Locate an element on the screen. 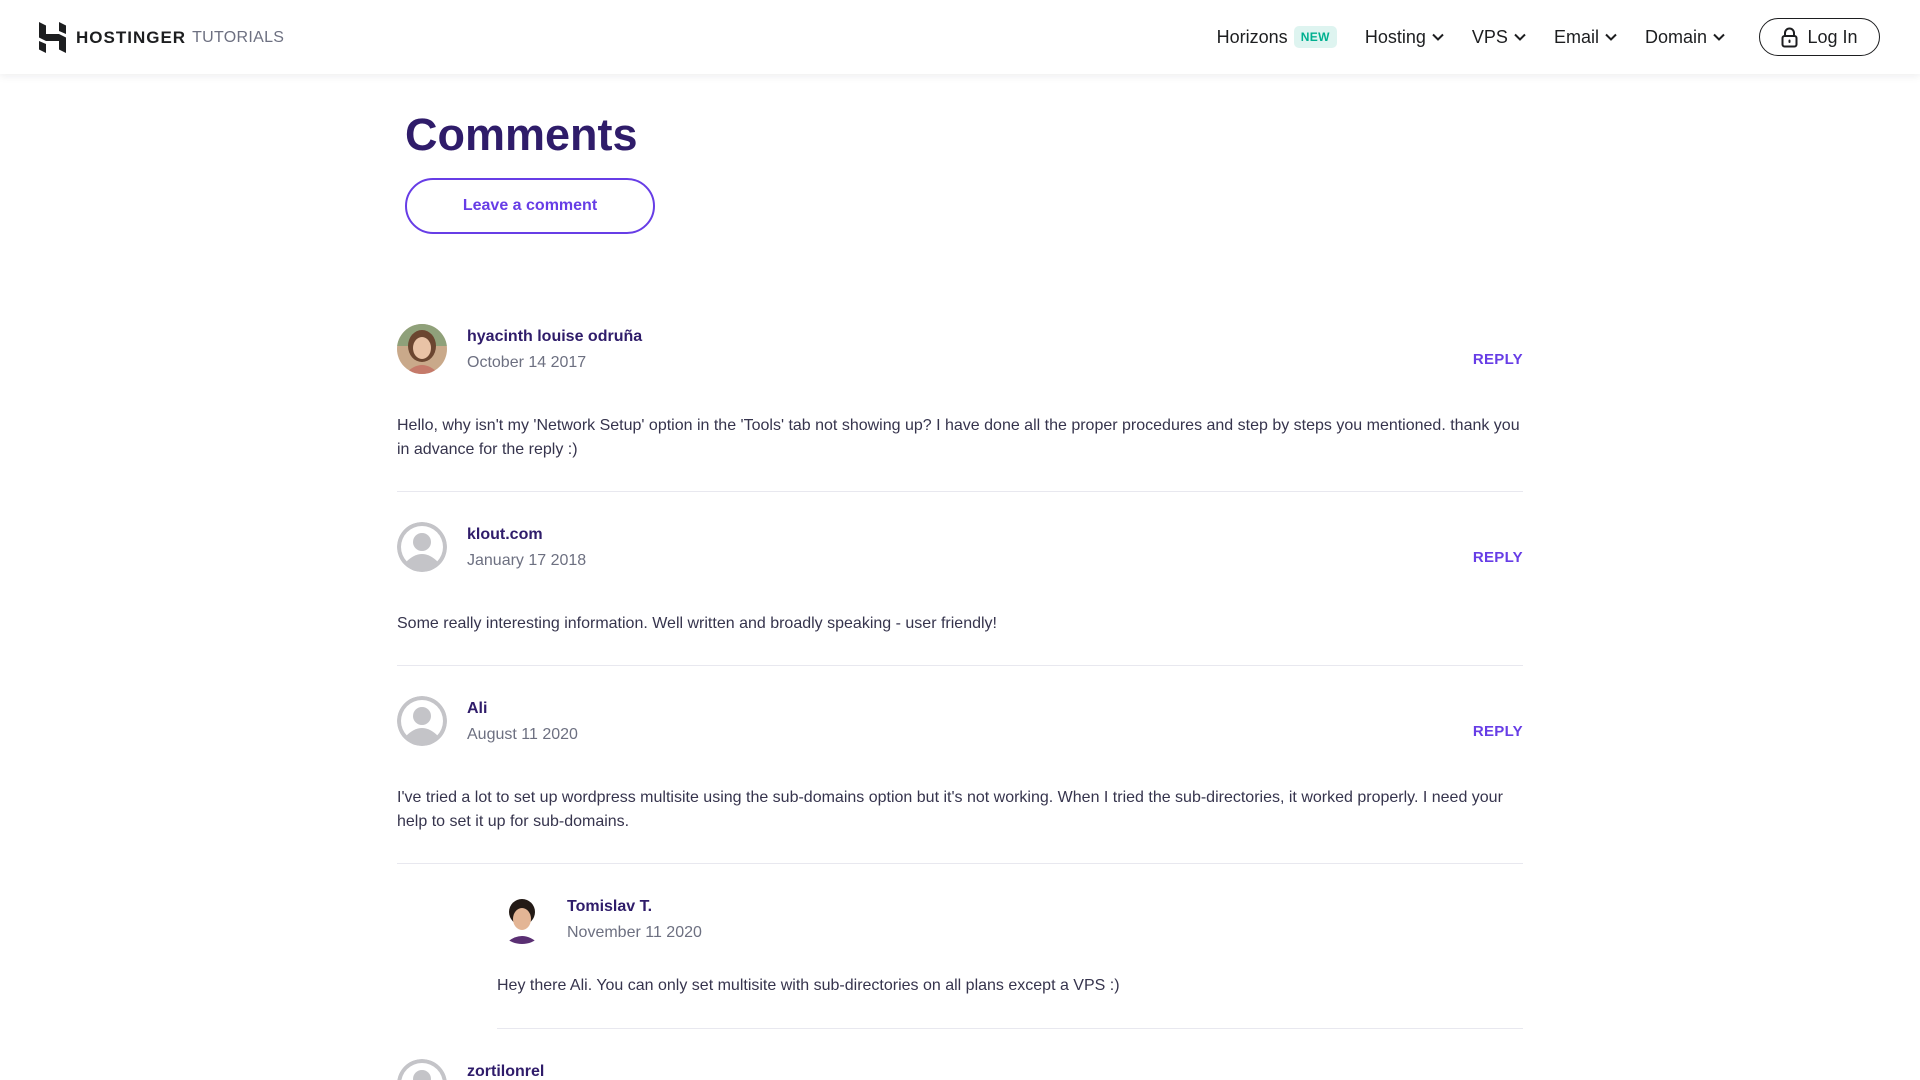  comment-author: Ali is located at coordinates (477, 709).